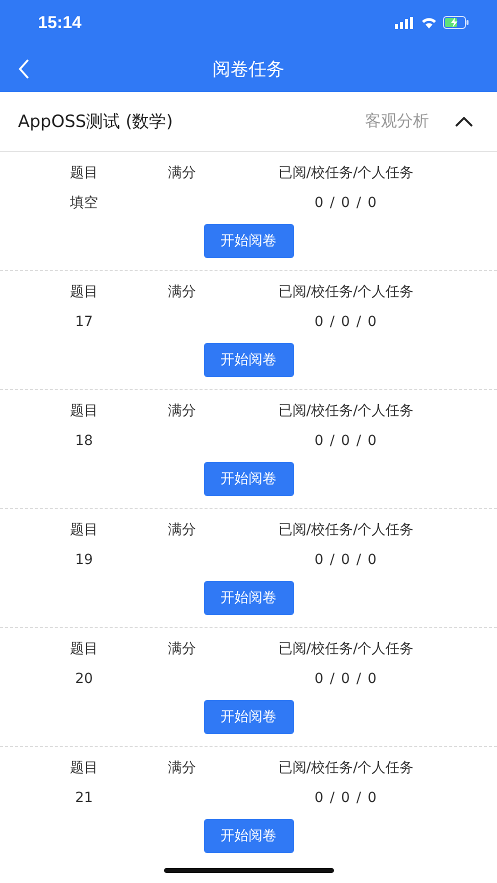  I want to click on exam-title: AppOSS测试 (数学), so click(96, 122).